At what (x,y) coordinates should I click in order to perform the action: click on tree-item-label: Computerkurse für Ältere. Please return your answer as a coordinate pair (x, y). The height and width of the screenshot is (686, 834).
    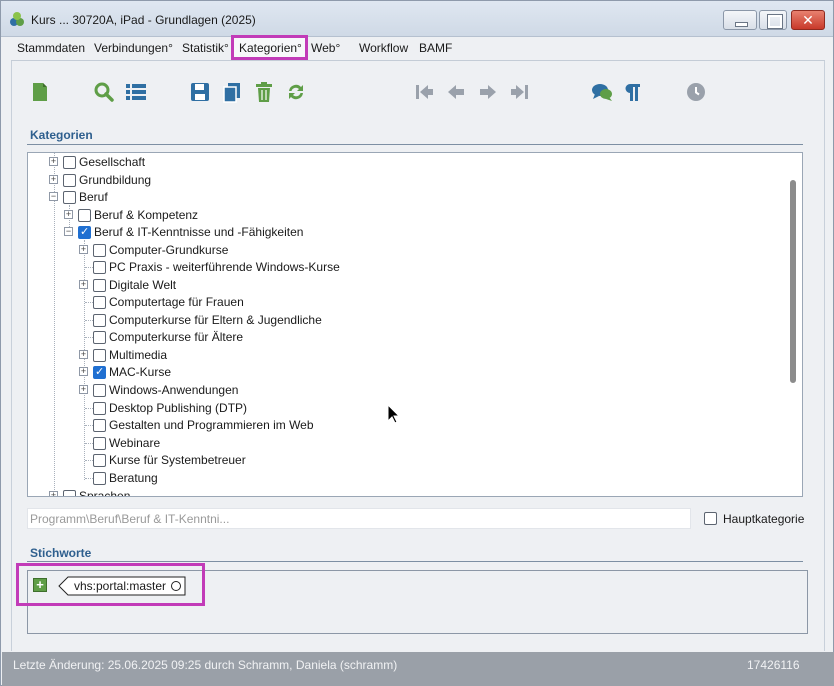
    Looking at the image, I should click on (176, 337).